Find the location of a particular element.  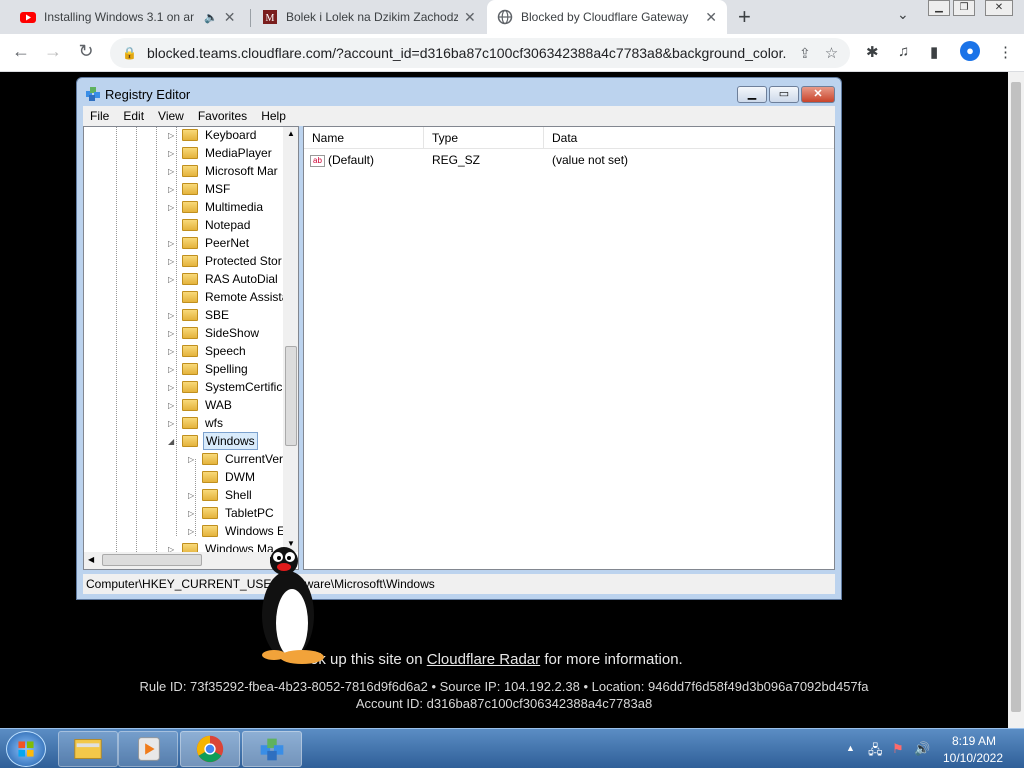

regedit-taskbar-button is located at coordinates (272, 749).